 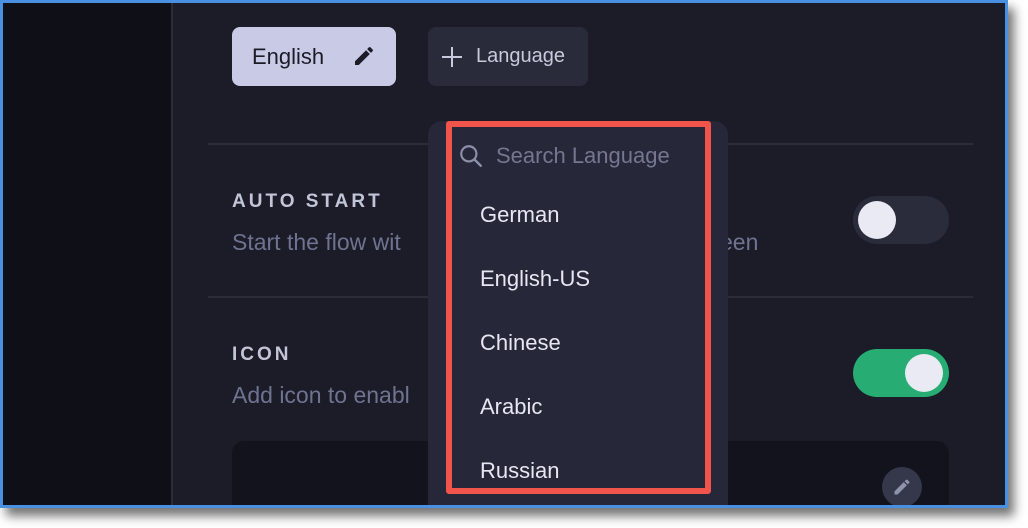 What do you see at coordinates (452, 56) in the screenshot?
I see `plus-icon` at bounding box center [452, 56].